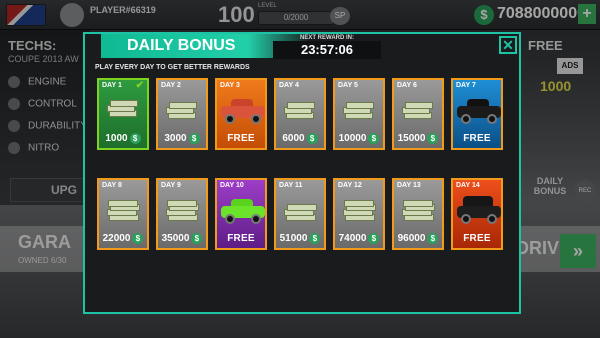 This screenshot has height=338, width=600. What do you see at coordinates (172, 67) in the screenshot?
I see `dialog-subtitle: PLAY EVERY DAY TO GET BETTER REWARDS` at bounding box center [172, 67].